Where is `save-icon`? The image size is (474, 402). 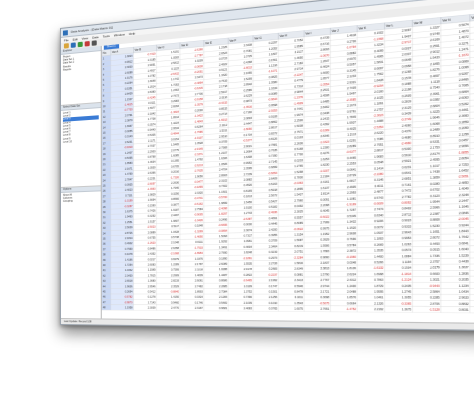 save-icon is located at coordinates (73, 45).